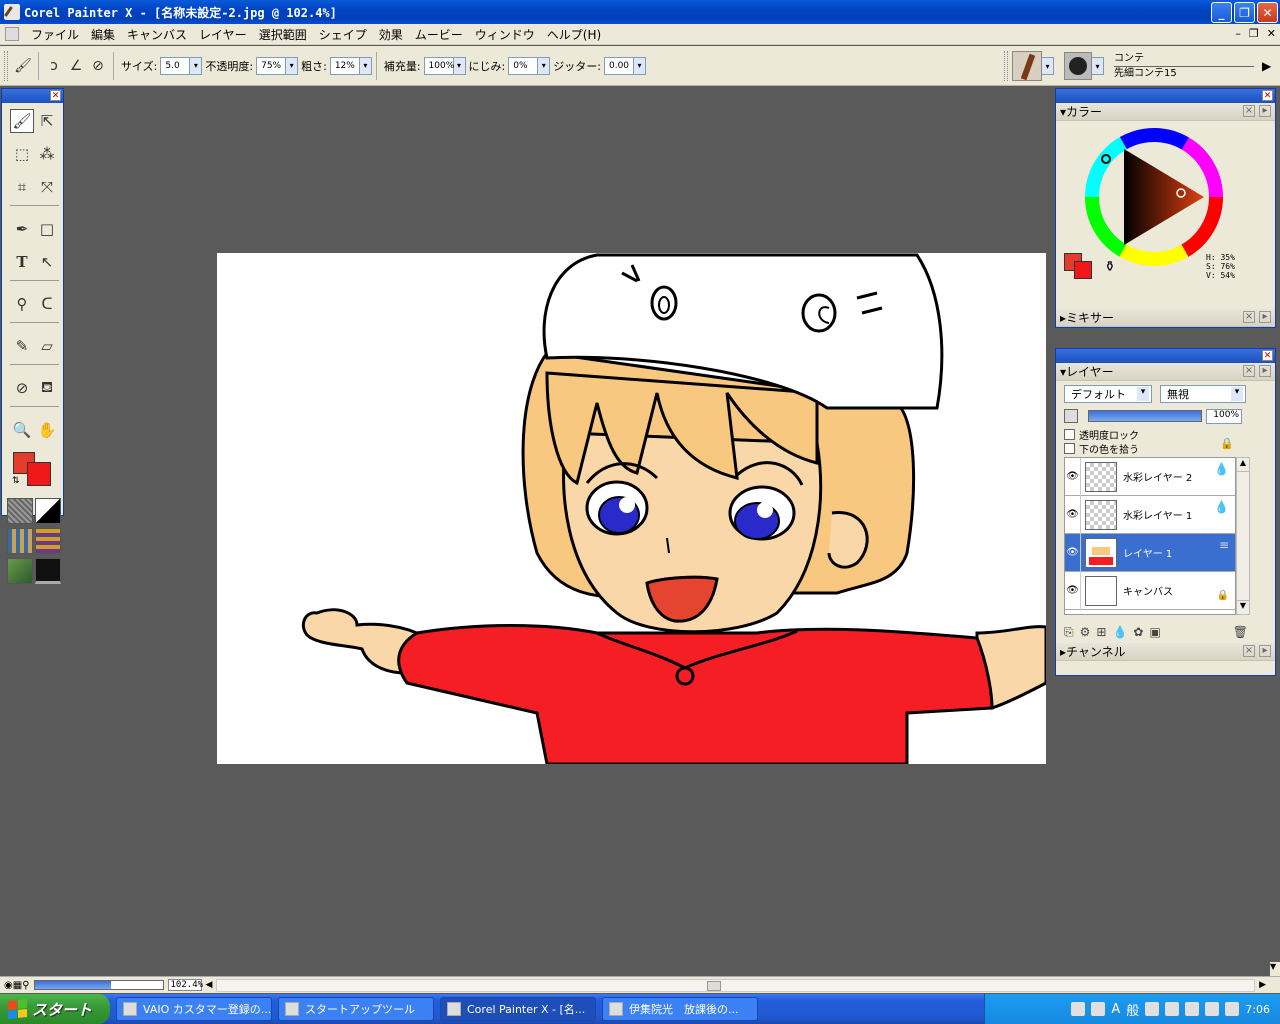  What do you see at coordinates (365, 65) in the screenshot?
I see `grain-dropdown-icon: ▾` at bounding box center [365, 65].